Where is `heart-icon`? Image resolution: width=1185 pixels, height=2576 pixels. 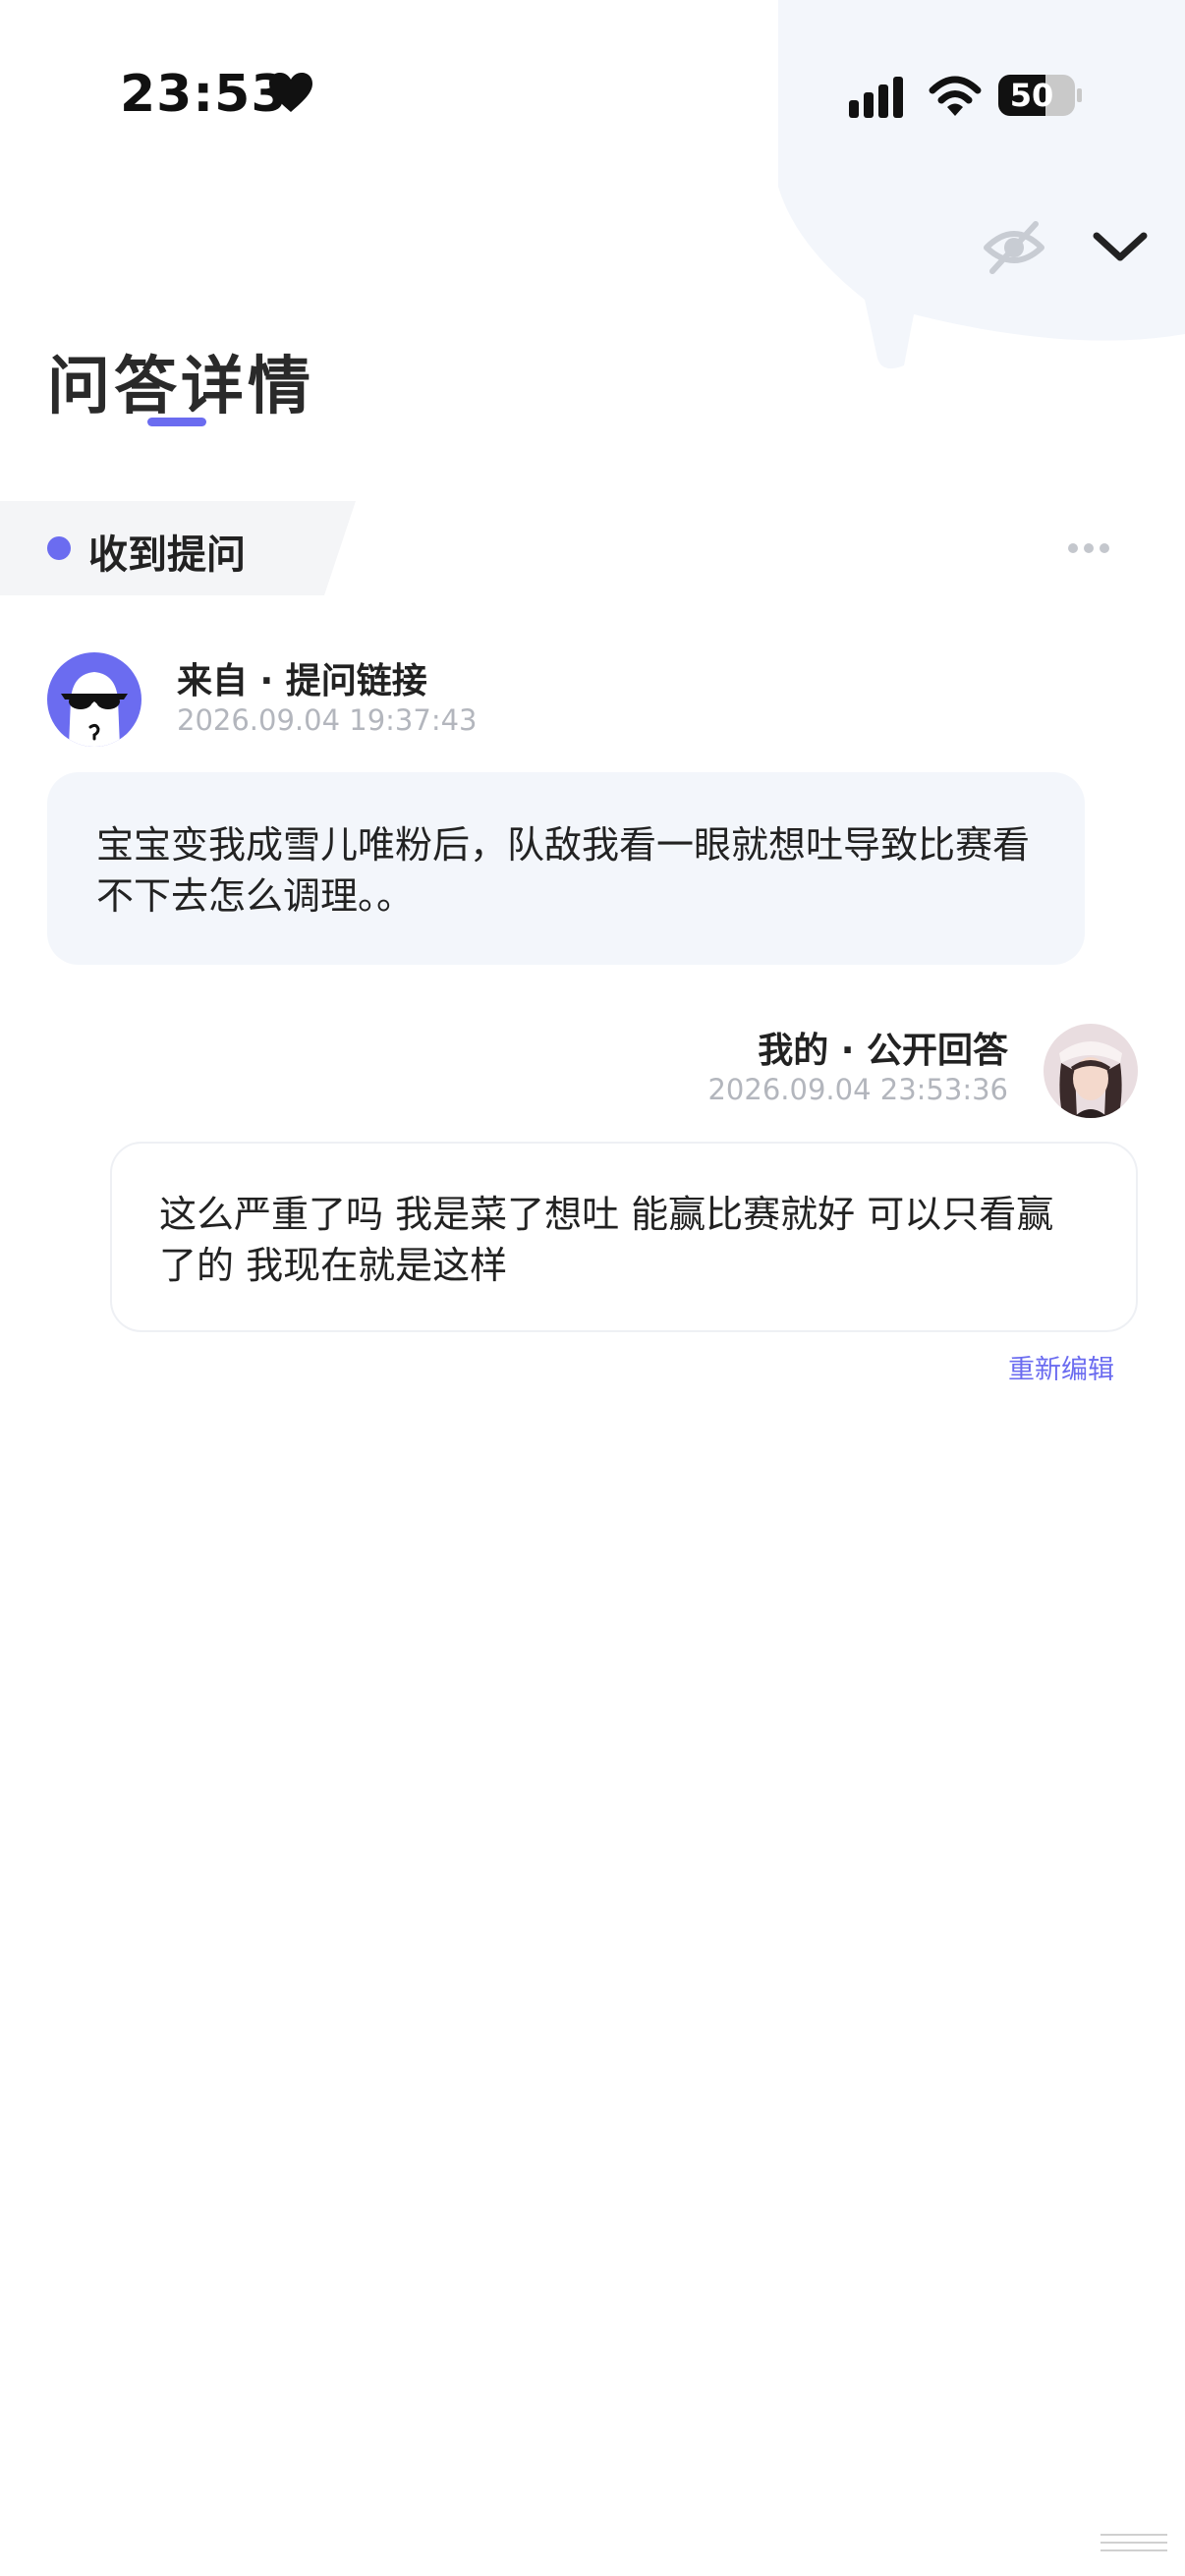 heart-icon is located at coordinates (290, 92).